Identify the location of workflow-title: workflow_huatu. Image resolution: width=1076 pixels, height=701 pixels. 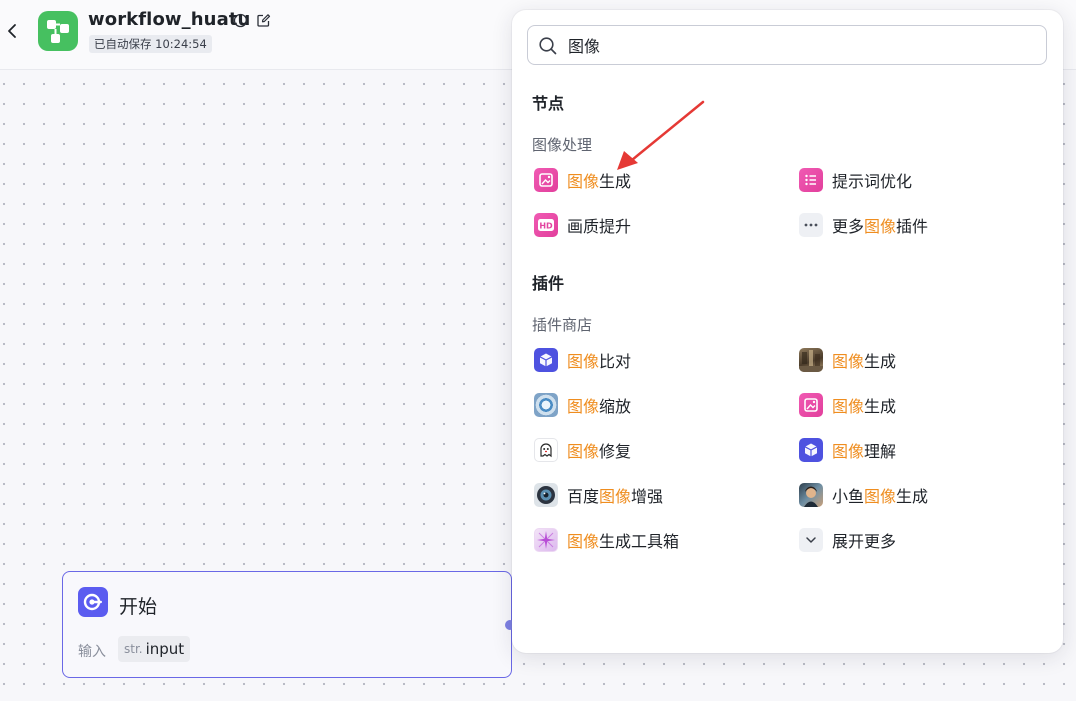
(169, 19).